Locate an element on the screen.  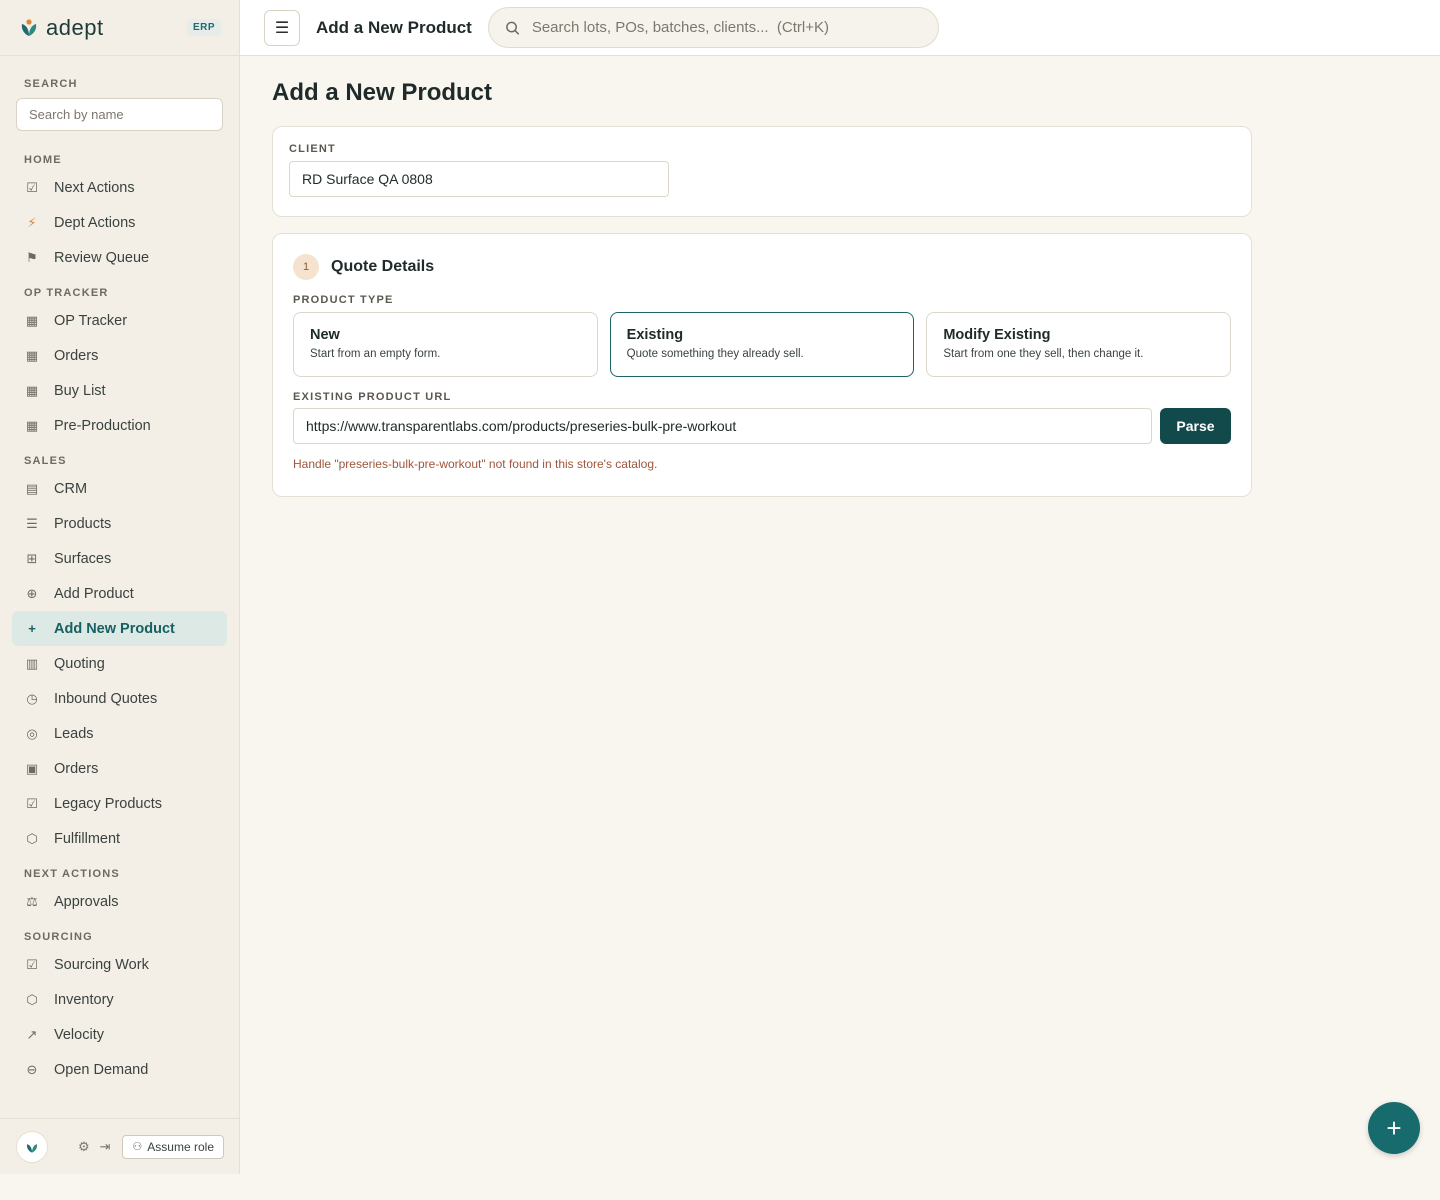
erp-badge: ERP is located at coordinates (203, 27).